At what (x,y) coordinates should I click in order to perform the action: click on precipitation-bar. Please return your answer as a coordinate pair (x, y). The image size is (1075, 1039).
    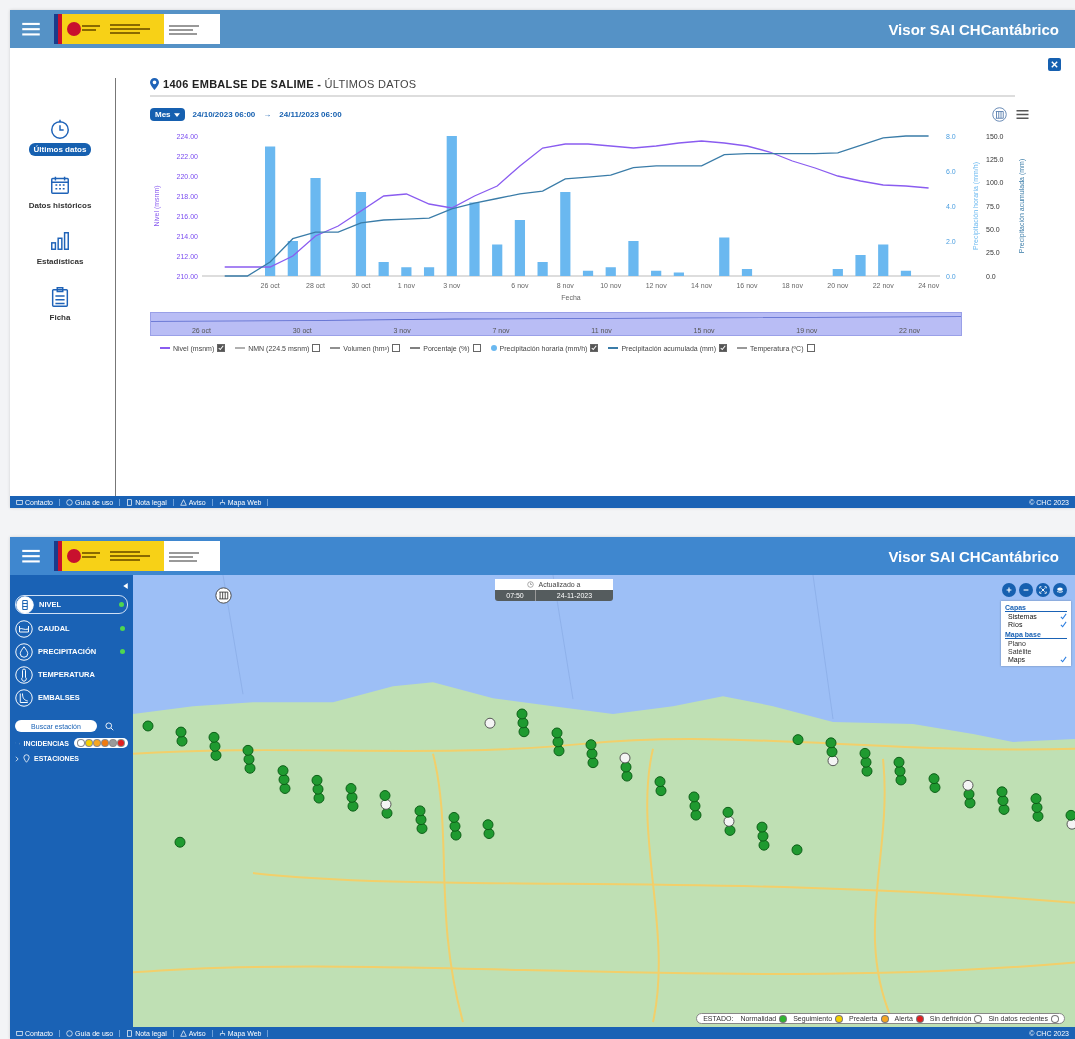
    Looking at the image, I should click on (656, 273).